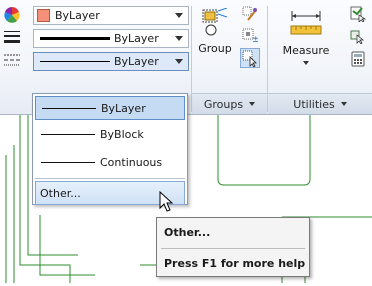 Image resolution: width=372 pixels, height=286 pixels. I want to click on linetype-option-label: ByBlock, so click(122, 134).